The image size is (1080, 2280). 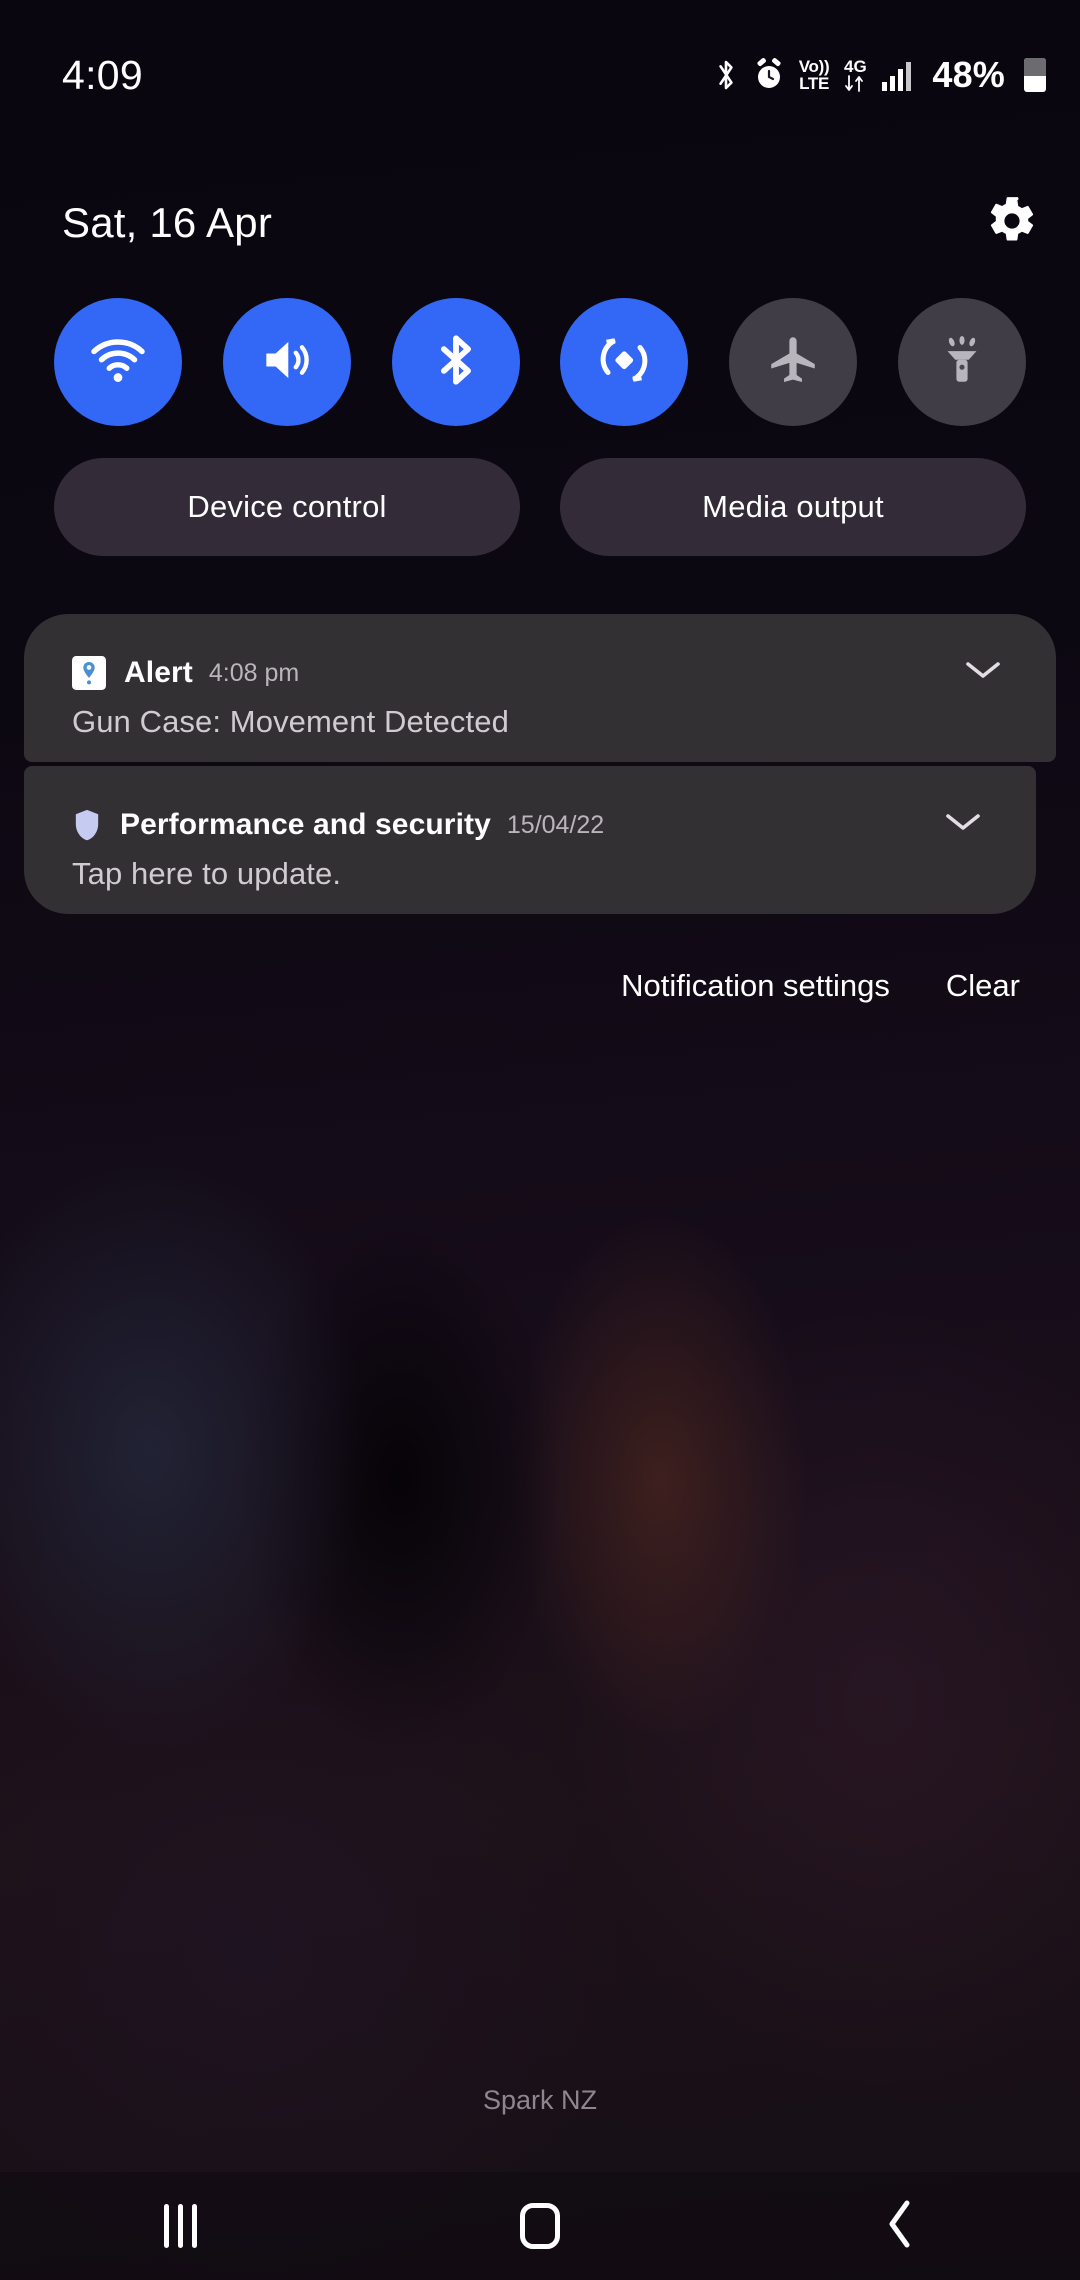 What do you see at coordinates (158, 672) in the screenshot?
I see `notification-app-name: Alert` at bounding box center [158, 672].